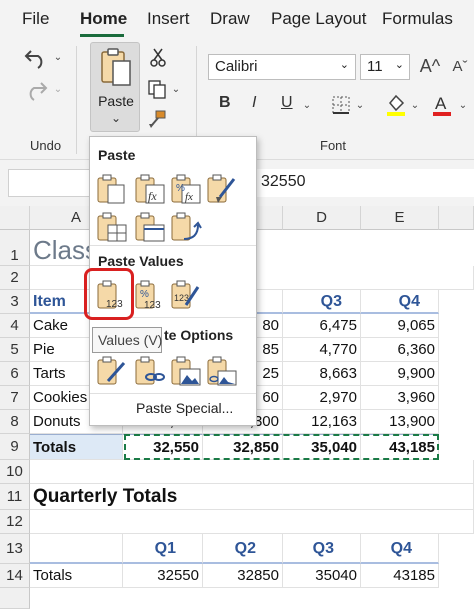 Image resolution: width=474 pixels, height=609 pixels. What do you see at coordinates (243, 549) in the screenshot?
I see `header-q2: Q2` at bounding box center [243, 549].